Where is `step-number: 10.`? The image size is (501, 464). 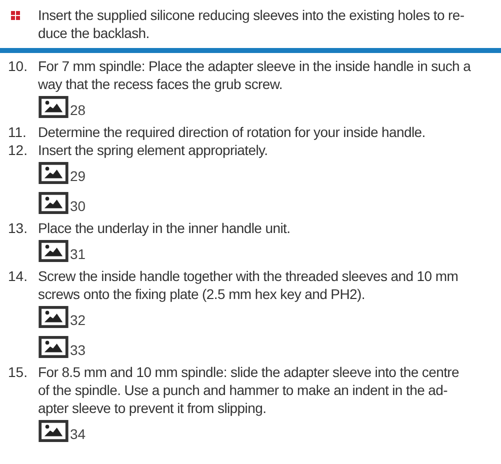
step-number: 10. is located at coordinates (18, 66).